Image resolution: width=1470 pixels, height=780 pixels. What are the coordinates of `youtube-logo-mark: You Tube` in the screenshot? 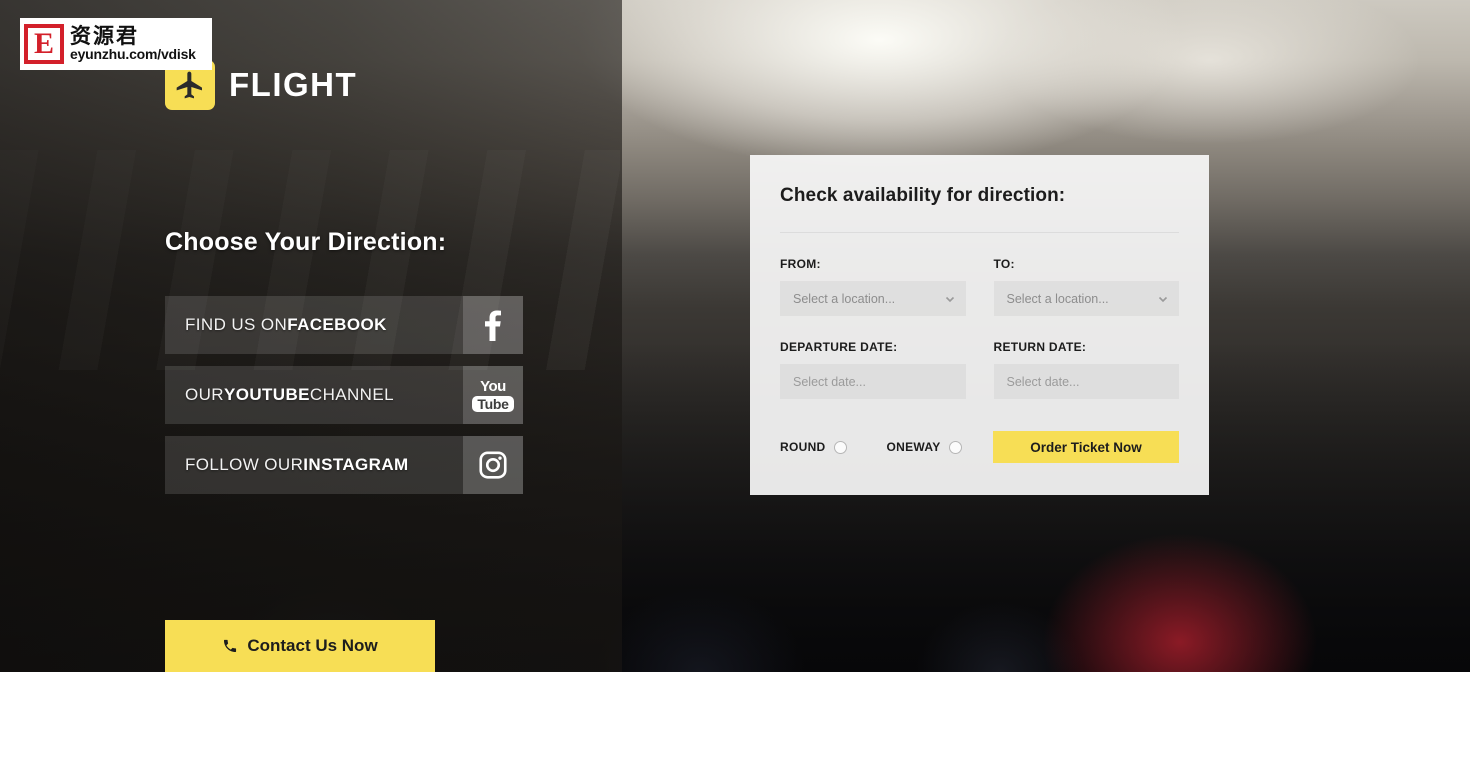 It's located at (493, 394).